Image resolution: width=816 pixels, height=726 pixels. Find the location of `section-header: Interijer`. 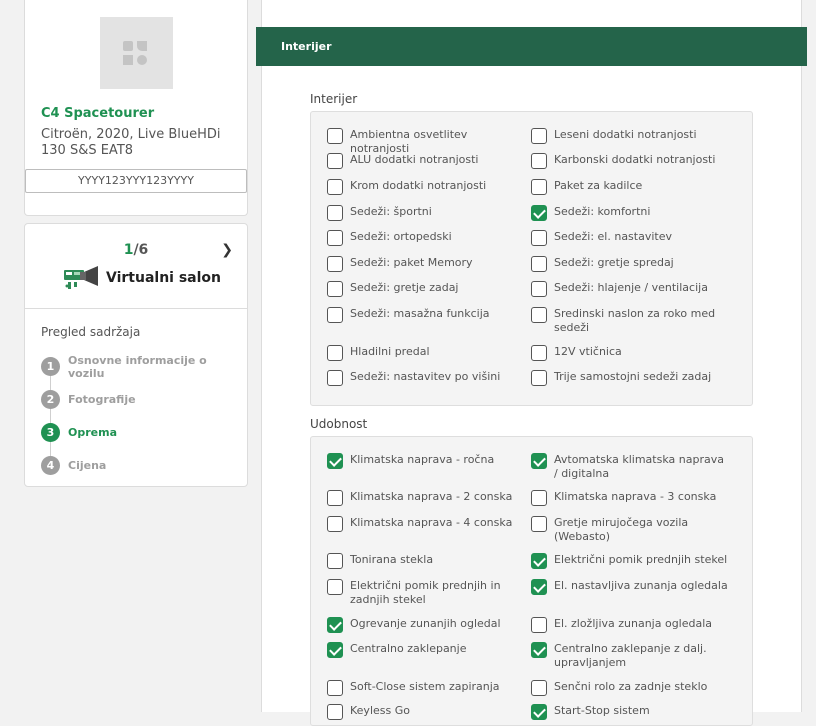

section-header: Interijer is located at coordinates (531, 46).